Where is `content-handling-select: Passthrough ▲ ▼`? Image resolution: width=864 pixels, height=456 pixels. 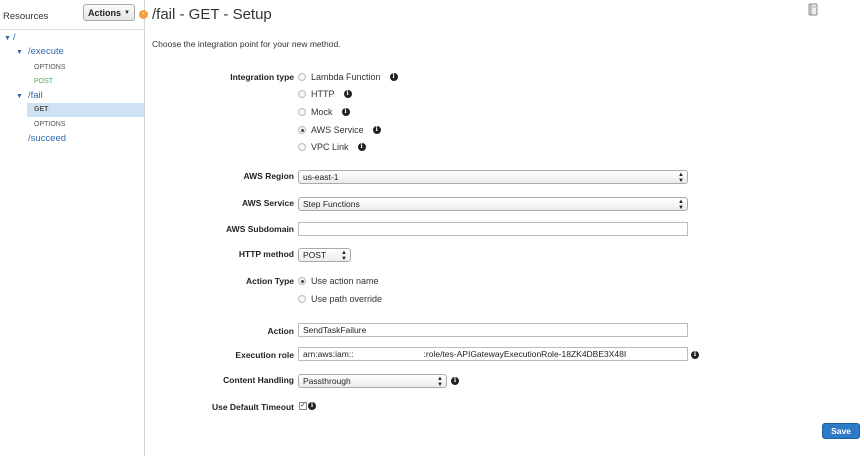 content-handling-select: Passthrough ▲ ▼ is located at coordinates (372, 381).